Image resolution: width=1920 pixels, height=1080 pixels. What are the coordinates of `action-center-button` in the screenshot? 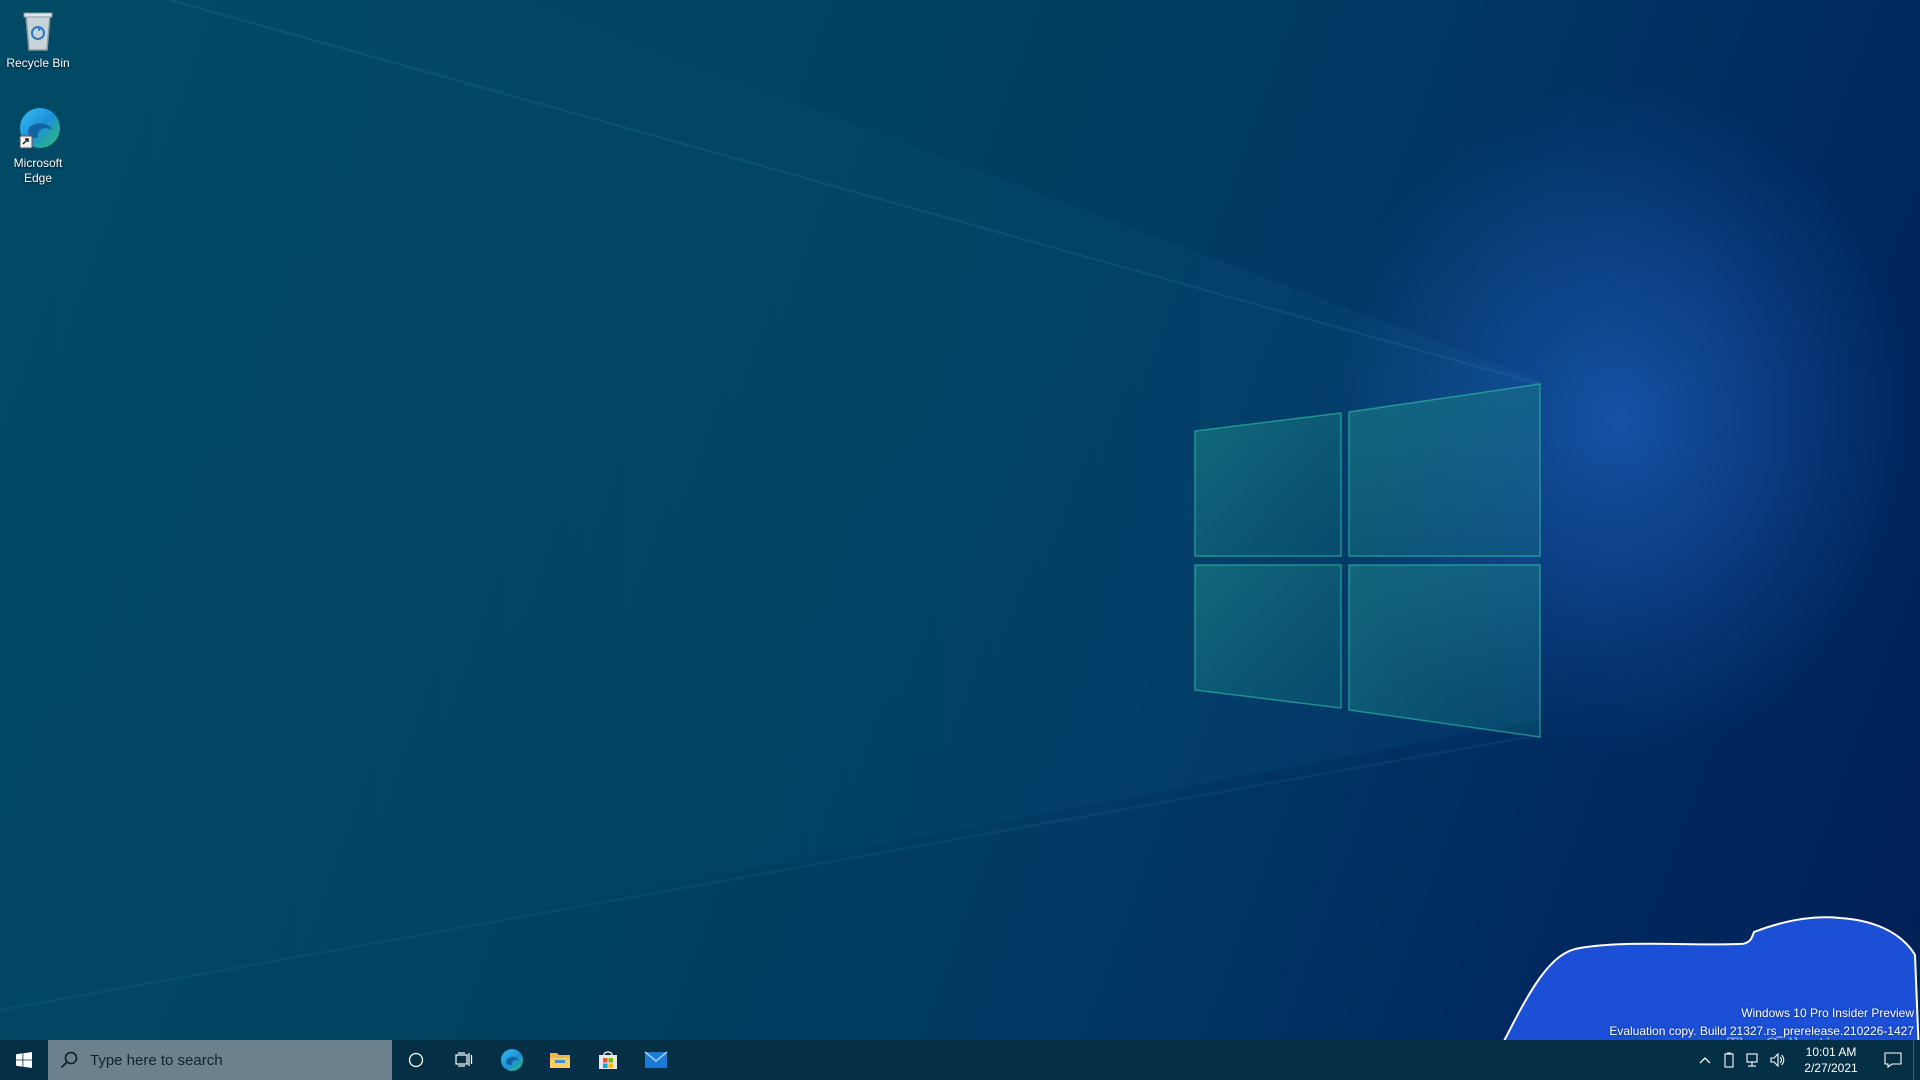 It's located at (1893, 1060).